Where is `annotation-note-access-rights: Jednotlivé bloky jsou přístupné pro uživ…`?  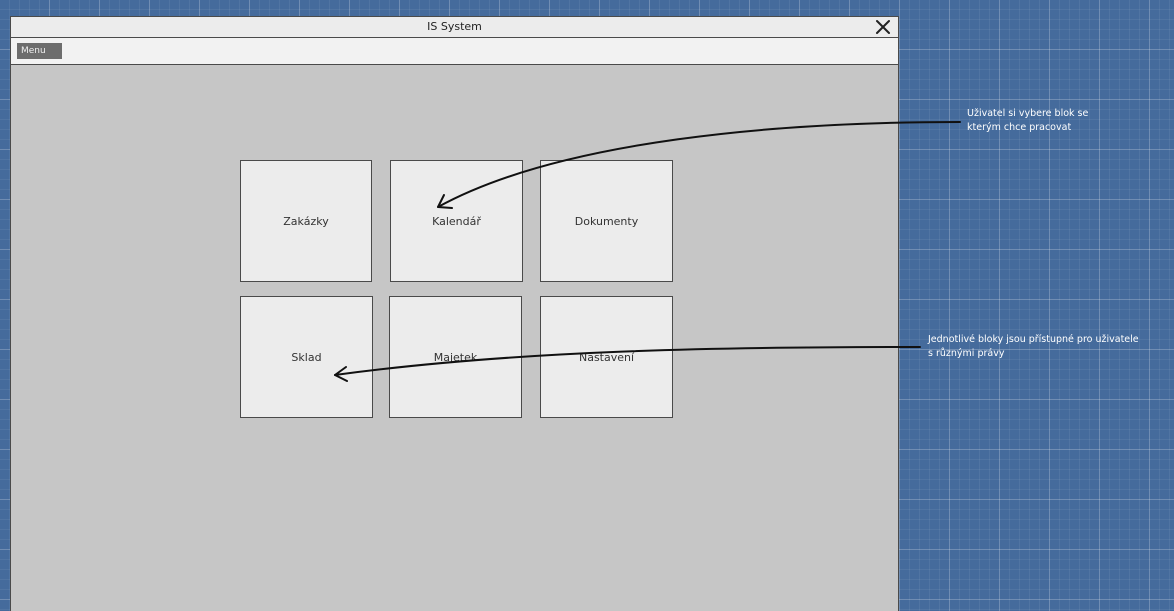 annotation-note-access-rights: Jednotlivé bloky jsou přístupné pro uživ… is located at coordinates (1033, 346).